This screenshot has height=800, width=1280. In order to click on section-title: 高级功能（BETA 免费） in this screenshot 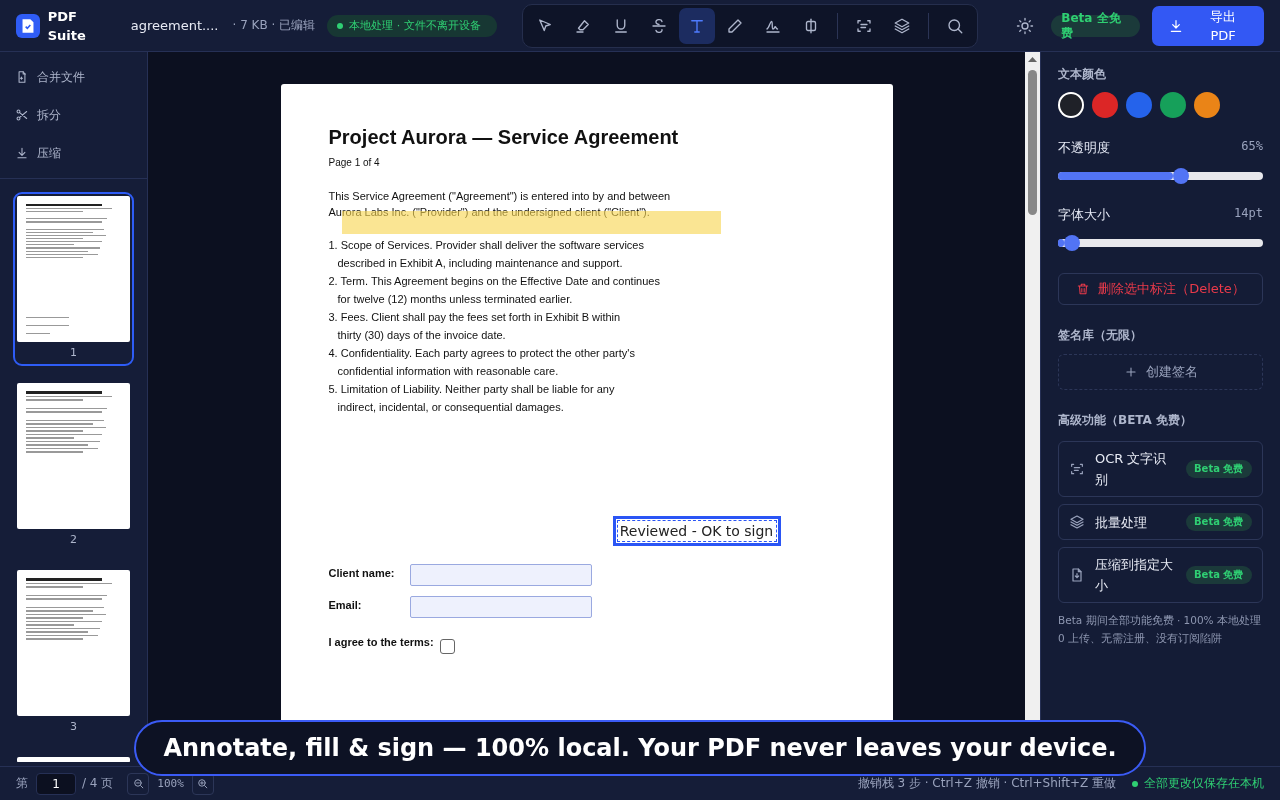, I will do `click(1126, 420)`.